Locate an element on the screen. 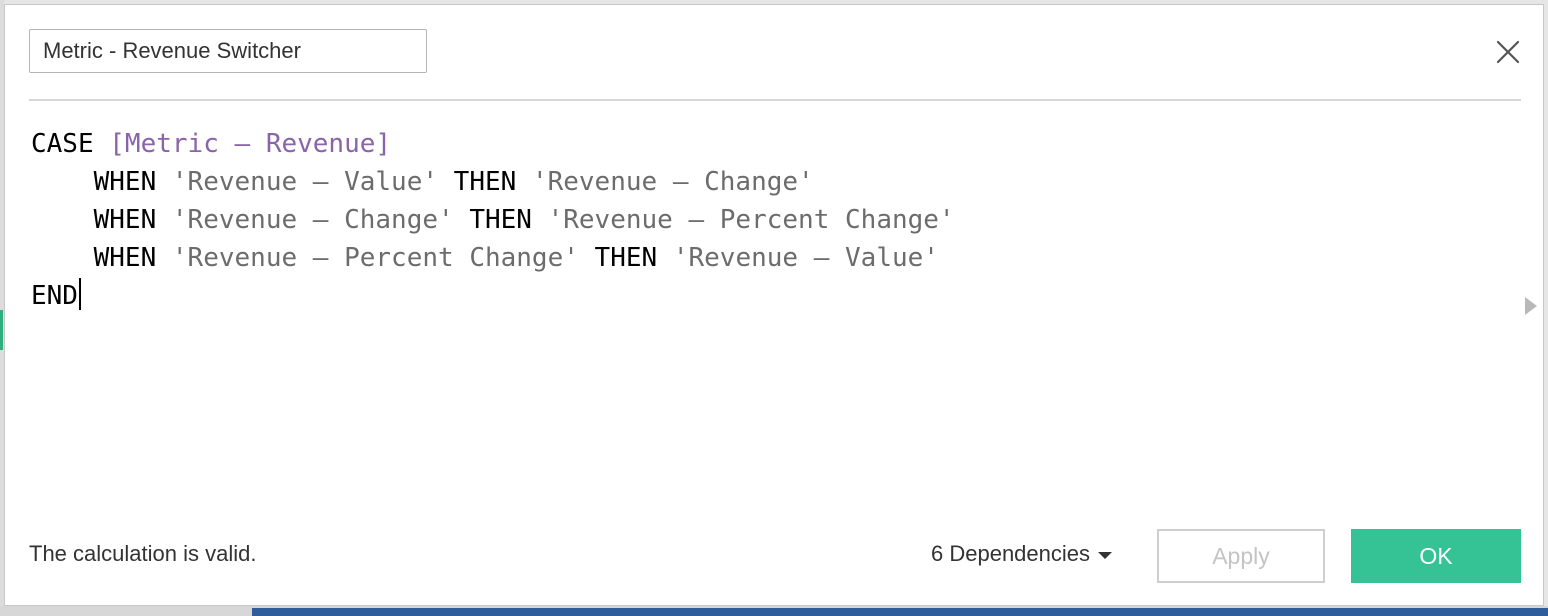 This screenshot has height=616, width=1548. validation-status: The calculation is valid. is located at coordinates (143, 553).